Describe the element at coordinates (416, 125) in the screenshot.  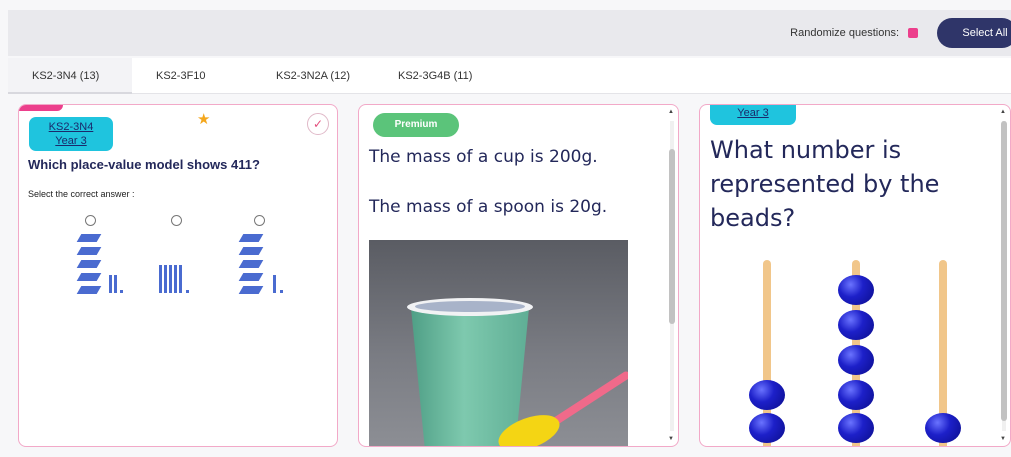
I see `premium-badge: Premium` at that location.